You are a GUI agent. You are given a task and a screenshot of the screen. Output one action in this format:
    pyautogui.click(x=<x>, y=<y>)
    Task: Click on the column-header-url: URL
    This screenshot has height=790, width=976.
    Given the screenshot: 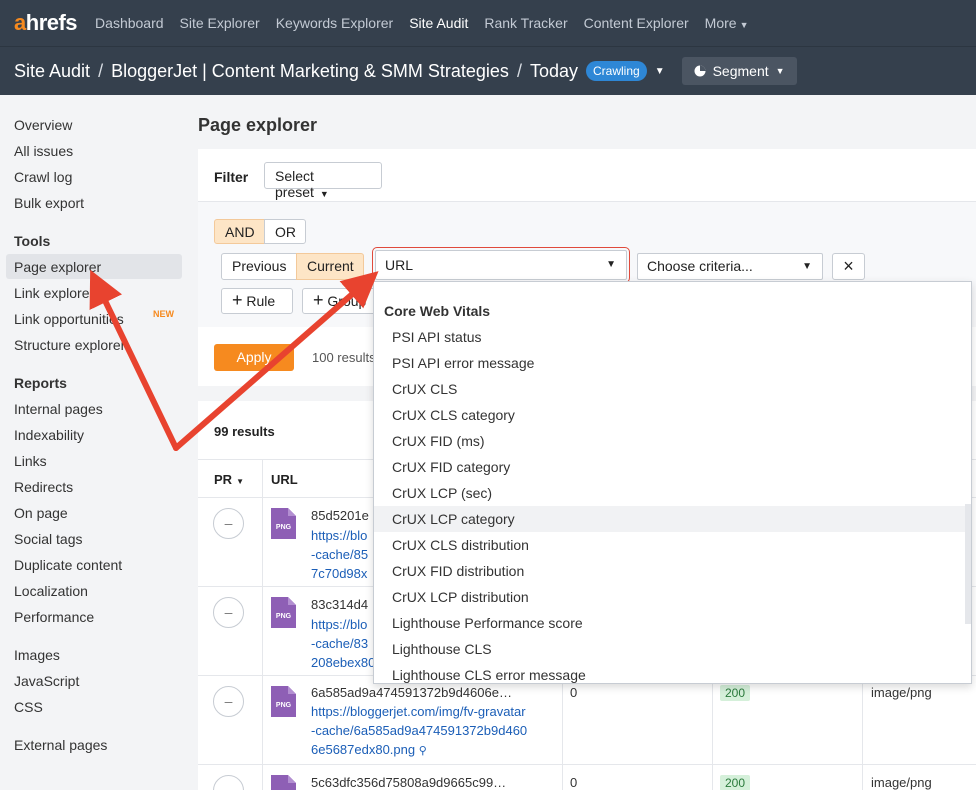 What is the action you would take?
    pyautogui.click(x=284, y=479)
    